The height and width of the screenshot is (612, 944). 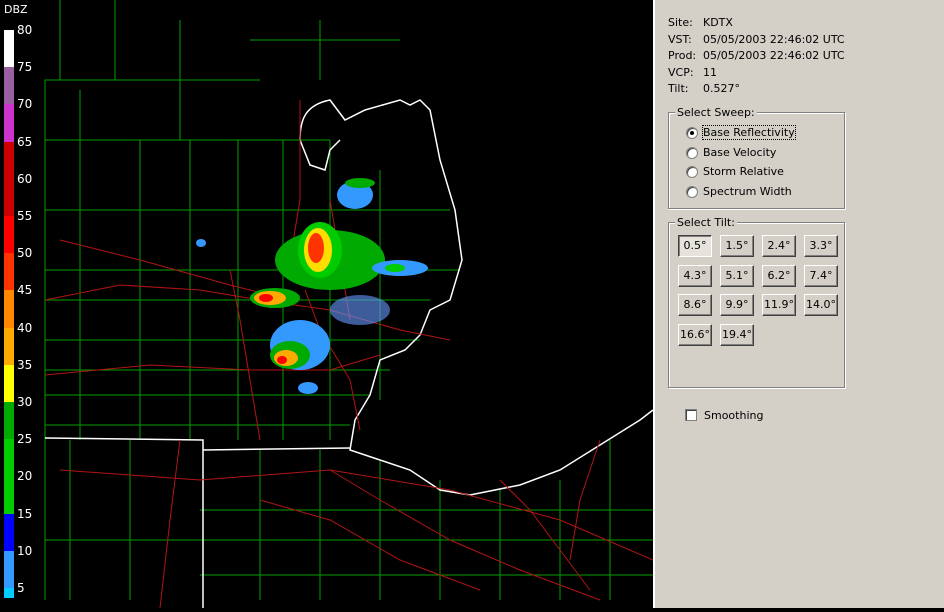 What do you see at coordinates (821, 305) in the screenshot?
I see `tilt-button: 14.0°` at bounding box center [821, 305].